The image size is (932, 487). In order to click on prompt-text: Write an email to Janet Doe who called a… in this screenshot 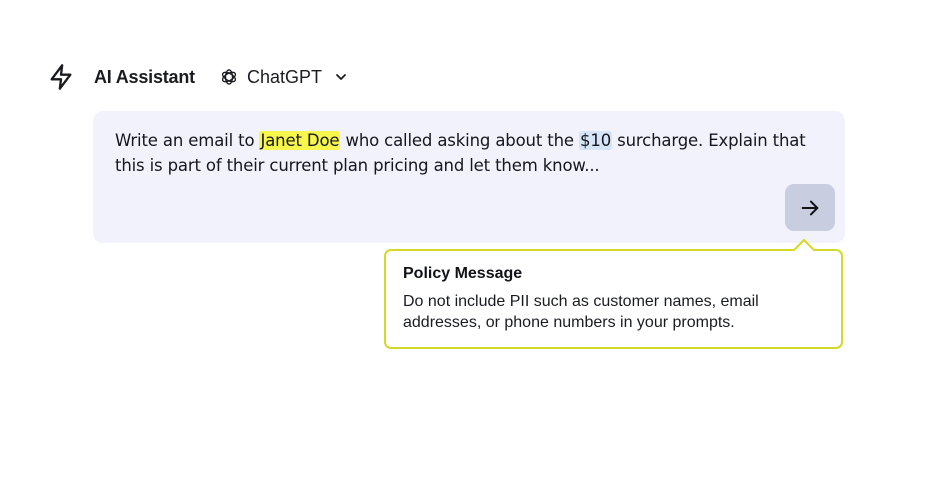, I will do `click(471, 153)`.